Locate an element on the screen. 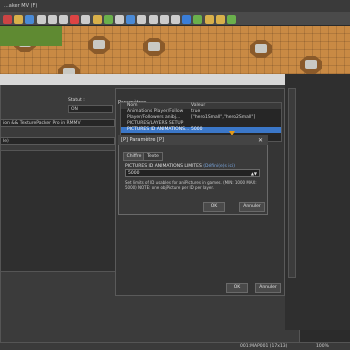  description-field: ion && TexturePacker Pro in RMMV is located at coordinates (57, 123).